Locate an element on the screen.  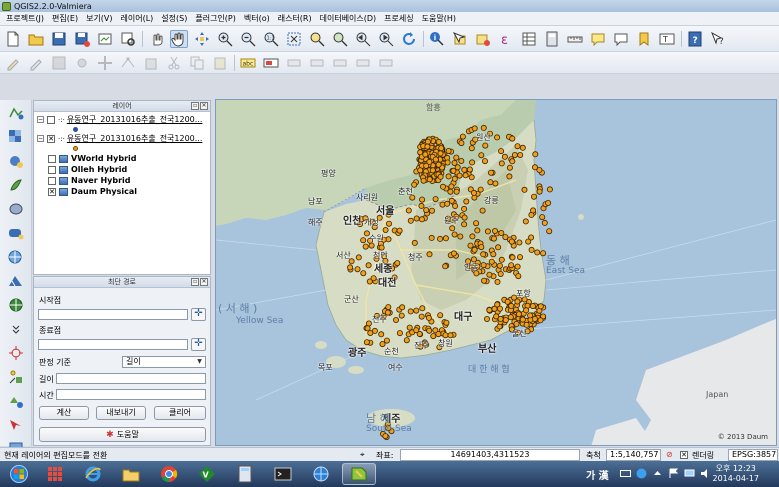
add-wms-icon is located at coordinates (16, 257).